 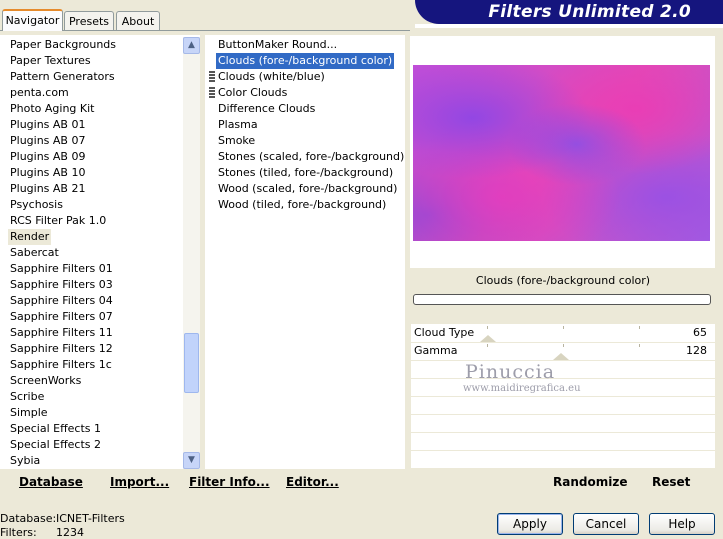 I want to click on filter-item: Stones (tiled, fore-/background), so click(x=305, y=173).